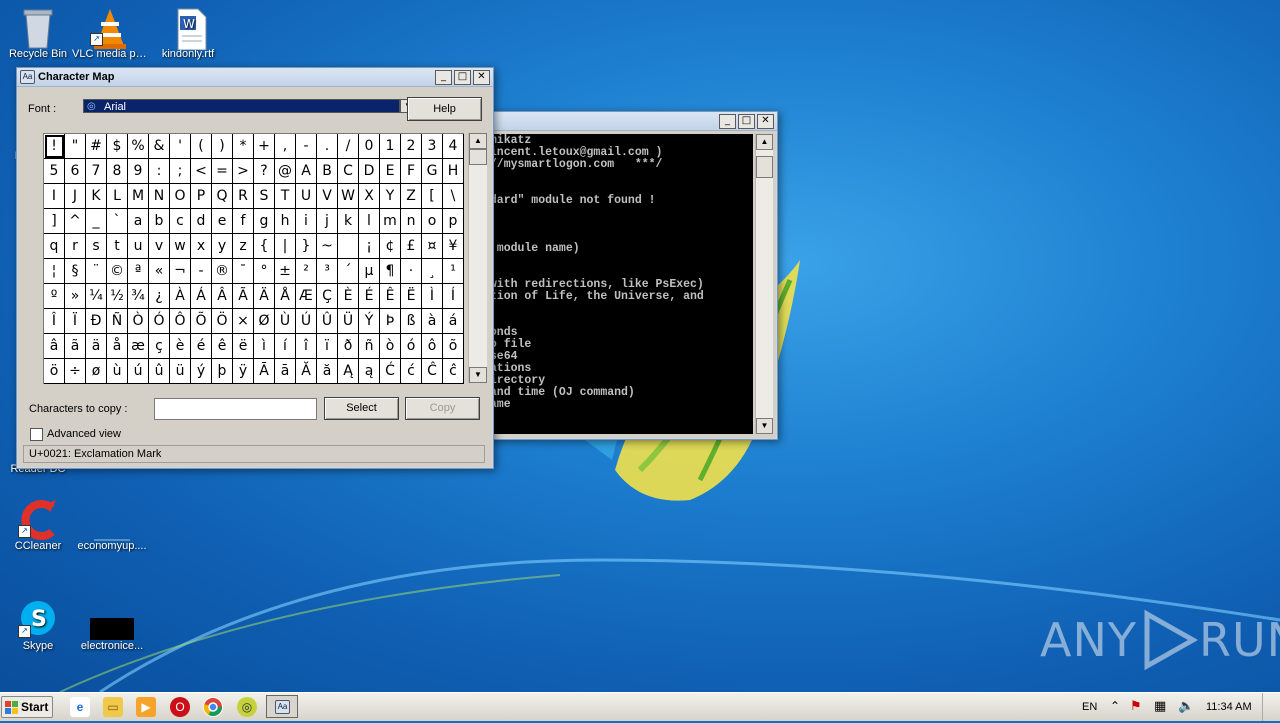 The width and height of the screenshot is (1280, 723). I want to click on desktop-icon-recycle-bin: Recycle Bin, so click(38, 33).